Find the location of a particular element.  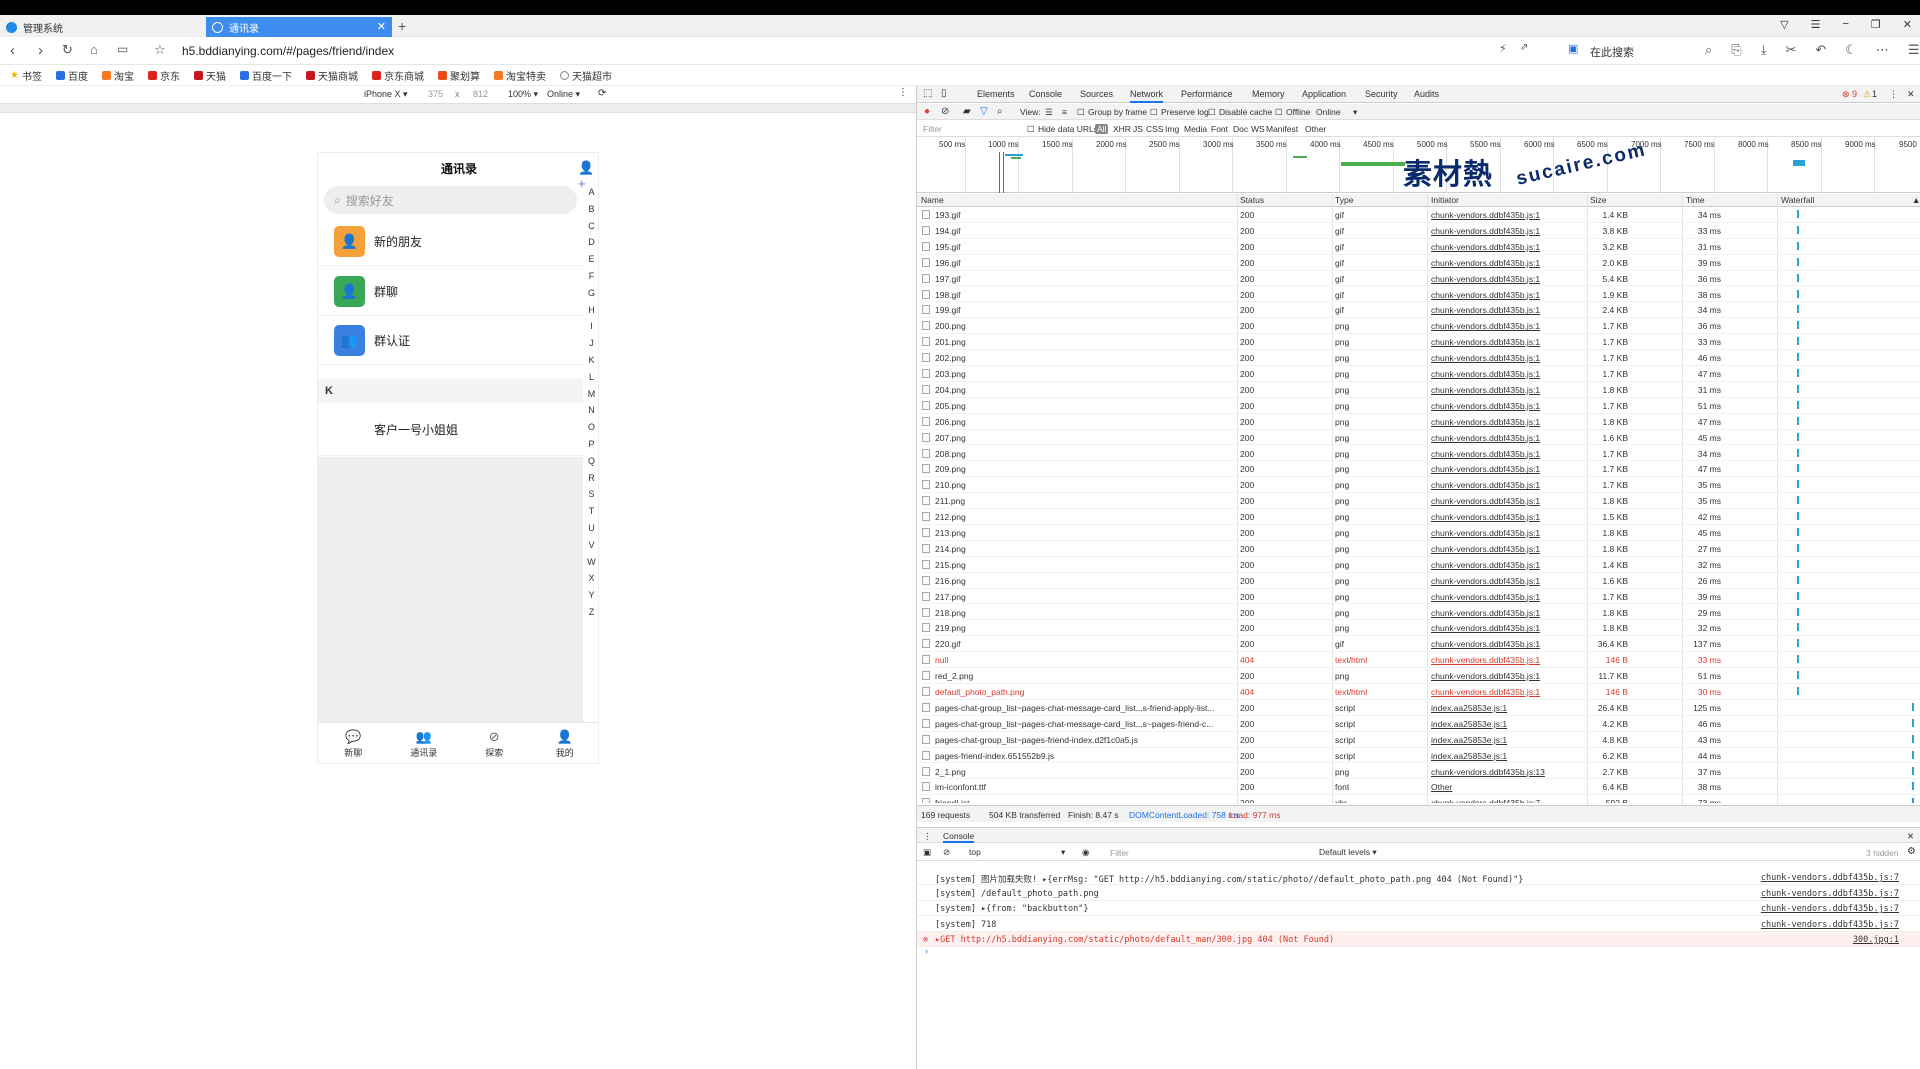

index-letter: P is located at coordinates (591, 444).